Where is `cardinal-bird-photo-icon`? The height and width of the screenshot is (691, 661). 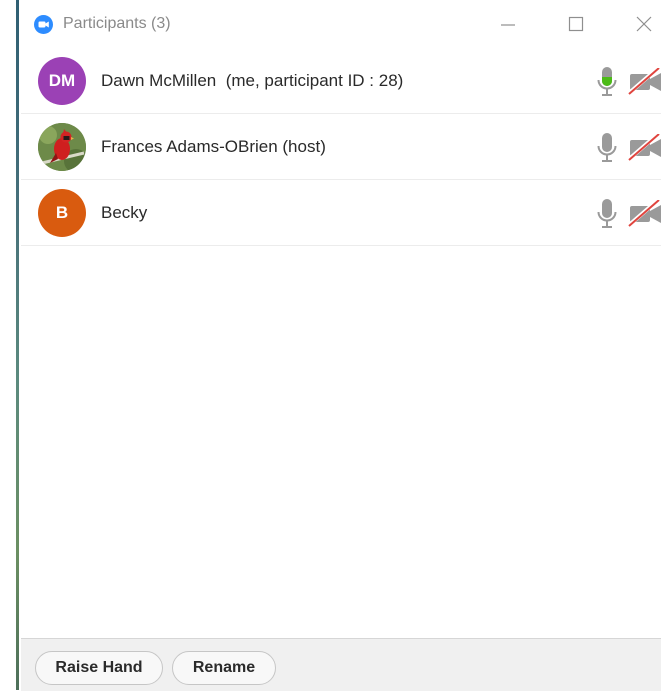
cardinal-bird-photo-icon is located at coordinates (62, 147).